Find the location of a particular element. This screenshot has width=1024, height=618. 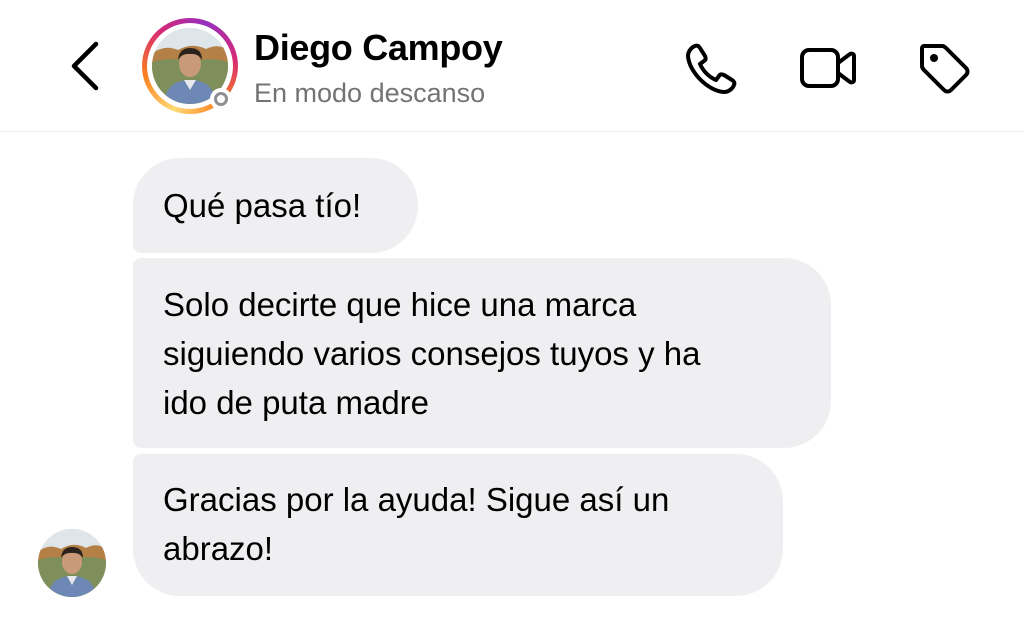

video-camera-icon is located at coordinates (828, 68).